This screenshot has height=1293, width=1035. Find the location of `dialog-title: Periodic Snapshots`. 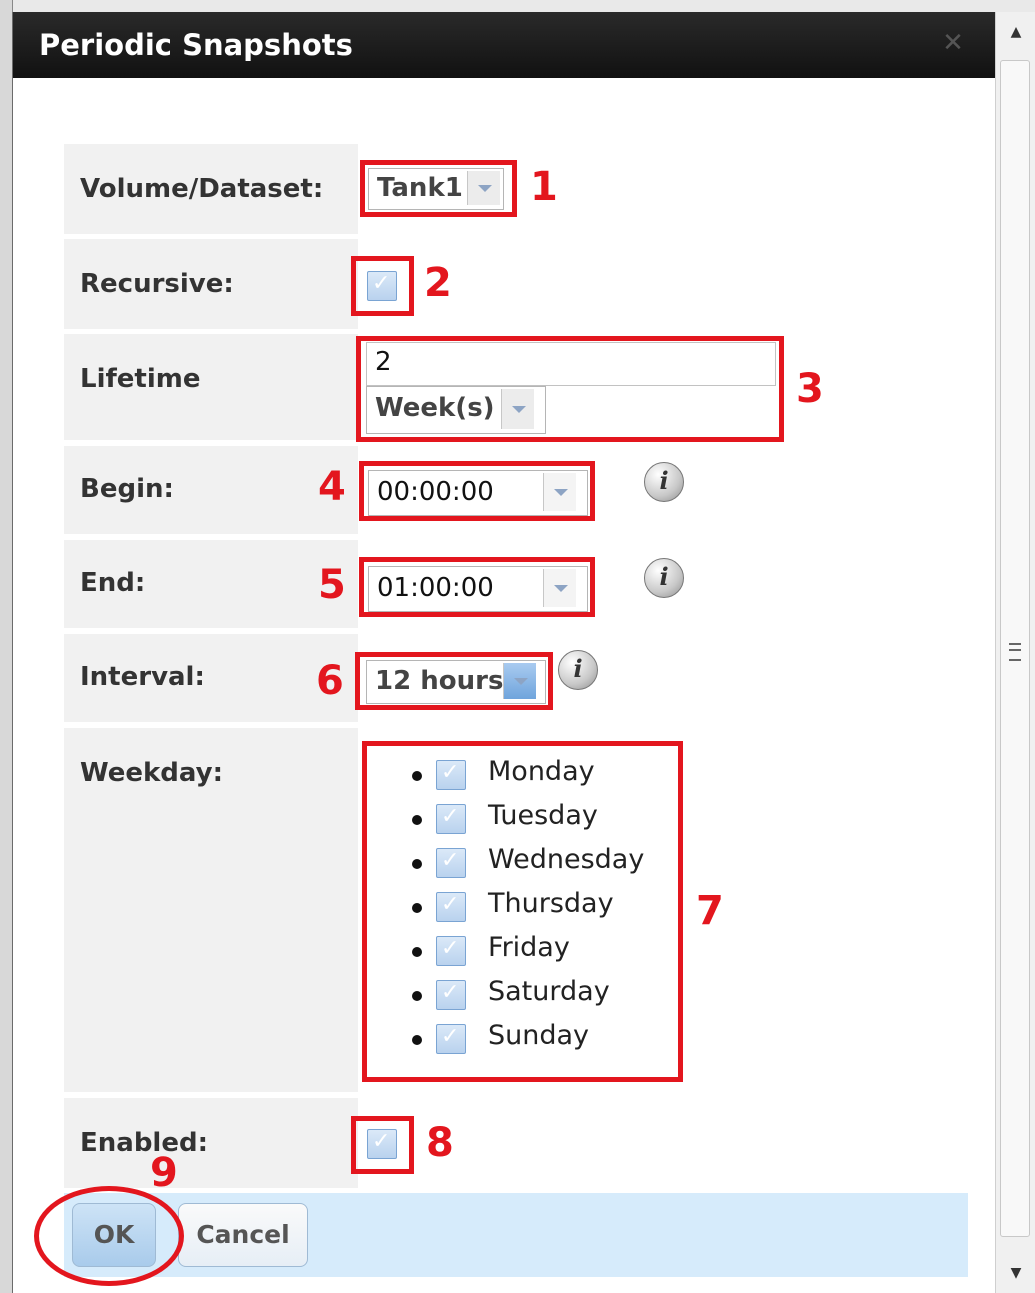

dialog-title: Periodic Snapshots is located at coordinates (196, 45).